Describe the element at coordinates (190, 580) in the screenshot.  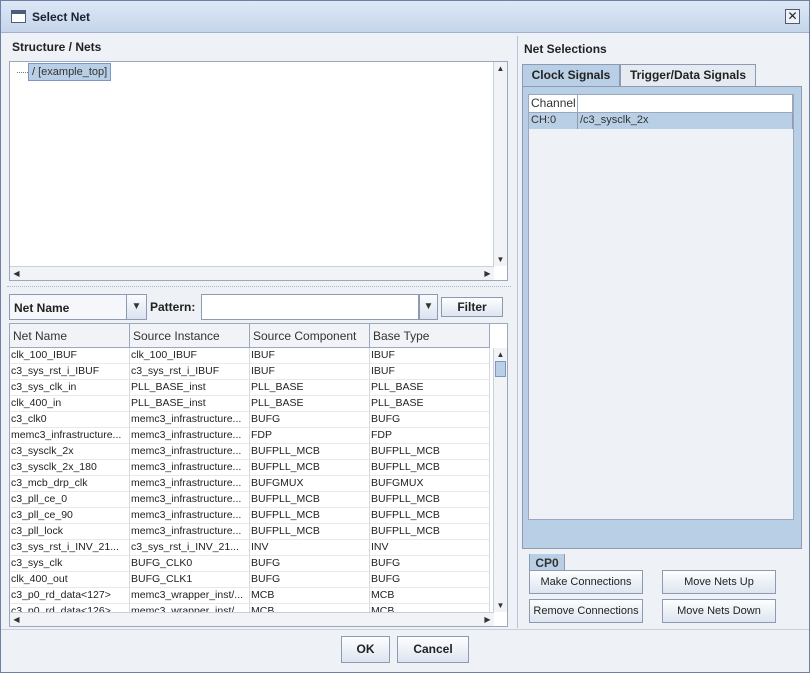
I see `source-instance-cell: BUFG_CLK1` at that location.